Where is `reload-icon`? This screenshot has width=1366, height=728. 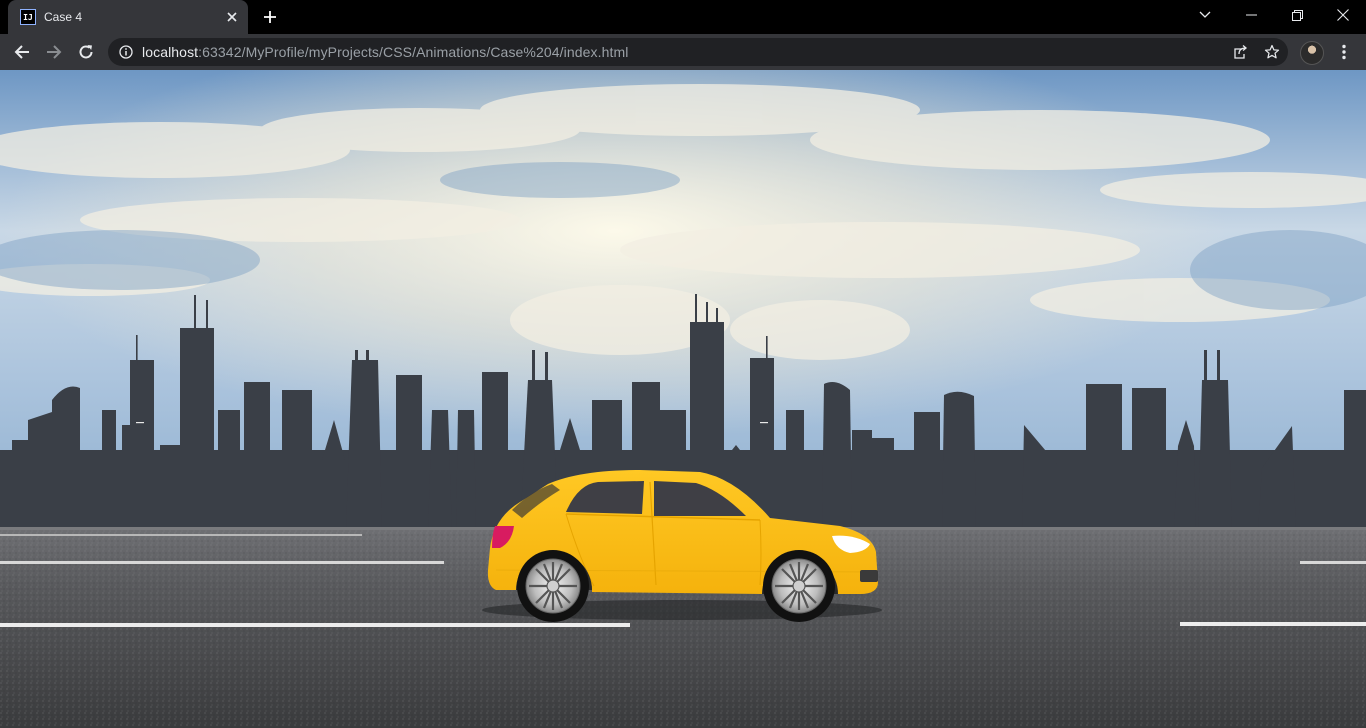 reload-icon is located at coordinates (86, 52).